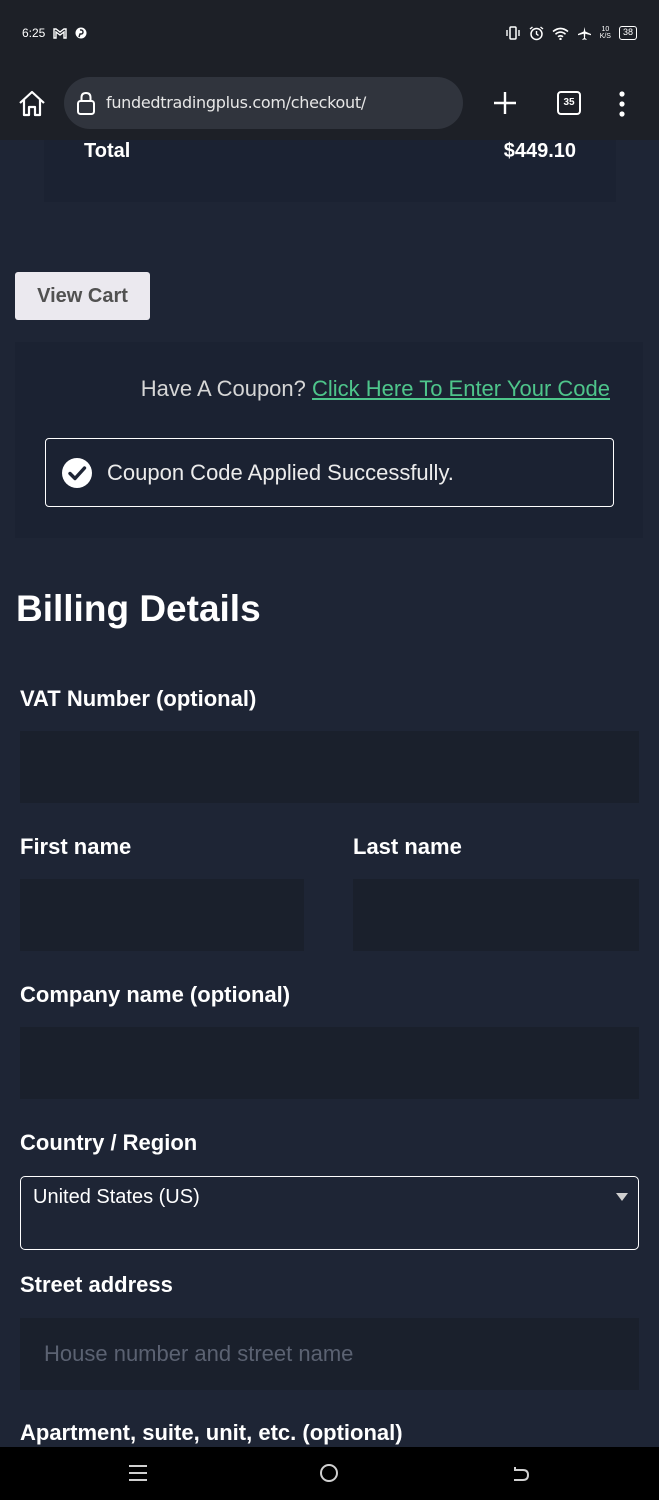 The width and height of the screenshot is (659, 1500). Describe the element at coordinates (86, 103) in the screenshot. I see `lock-icon` at that location.